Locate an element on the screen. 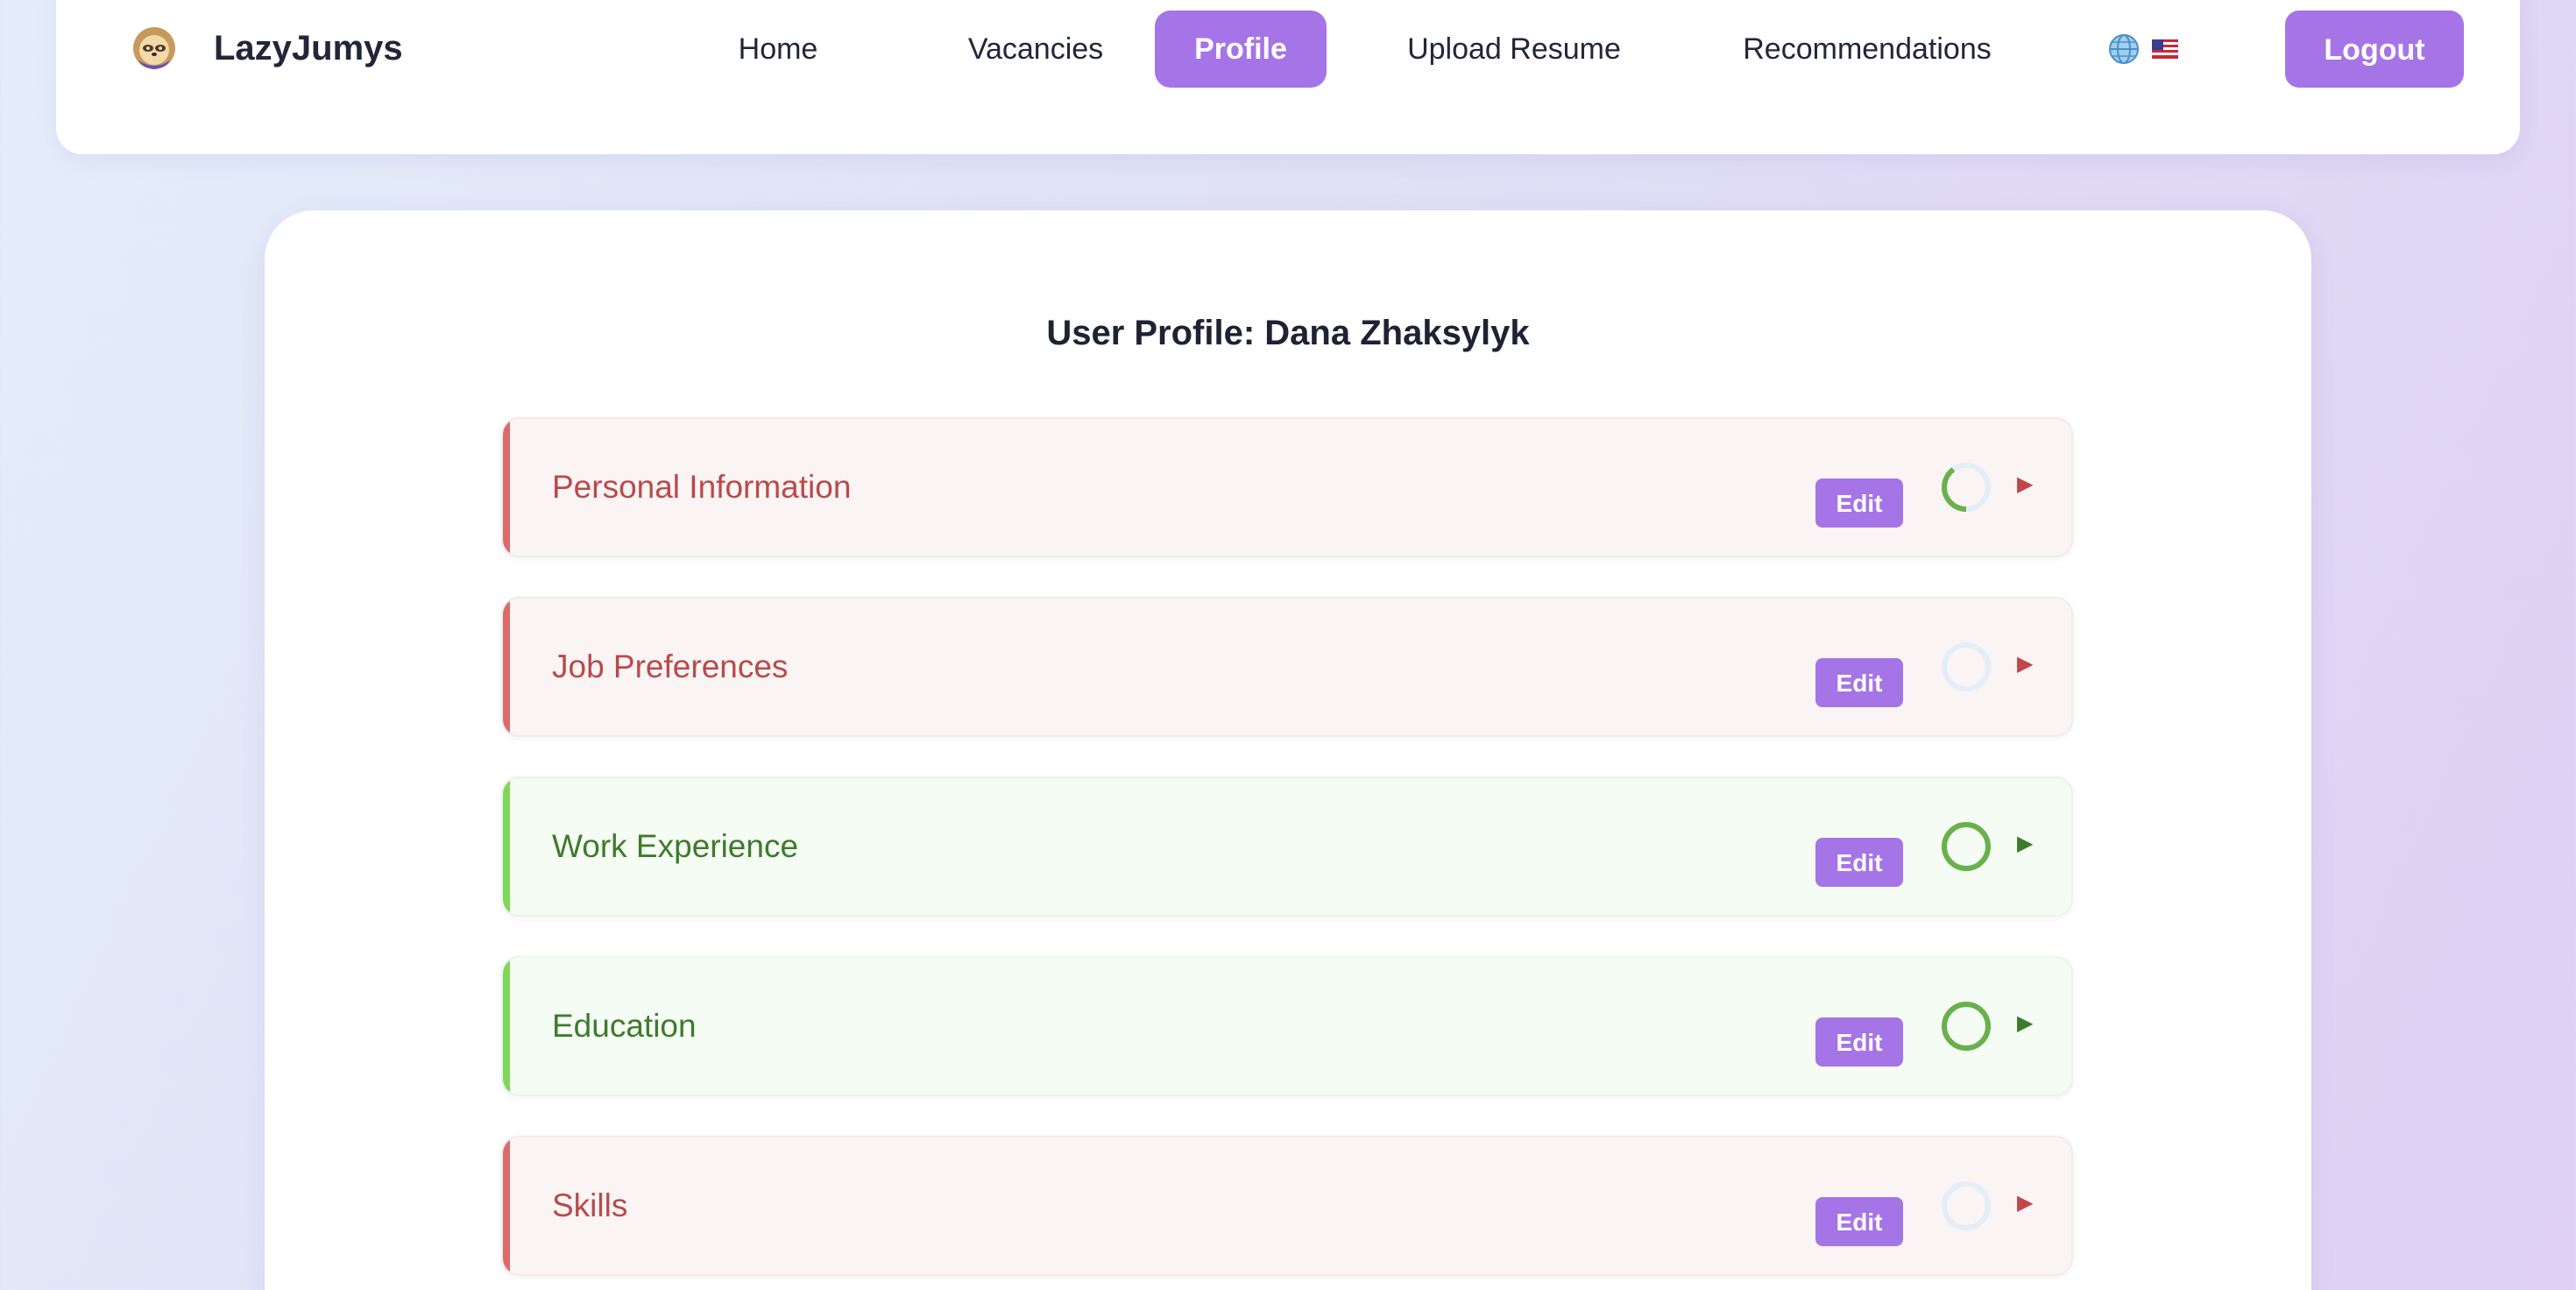  brand-name: LazyJumys is located at coordinates (308, 47).